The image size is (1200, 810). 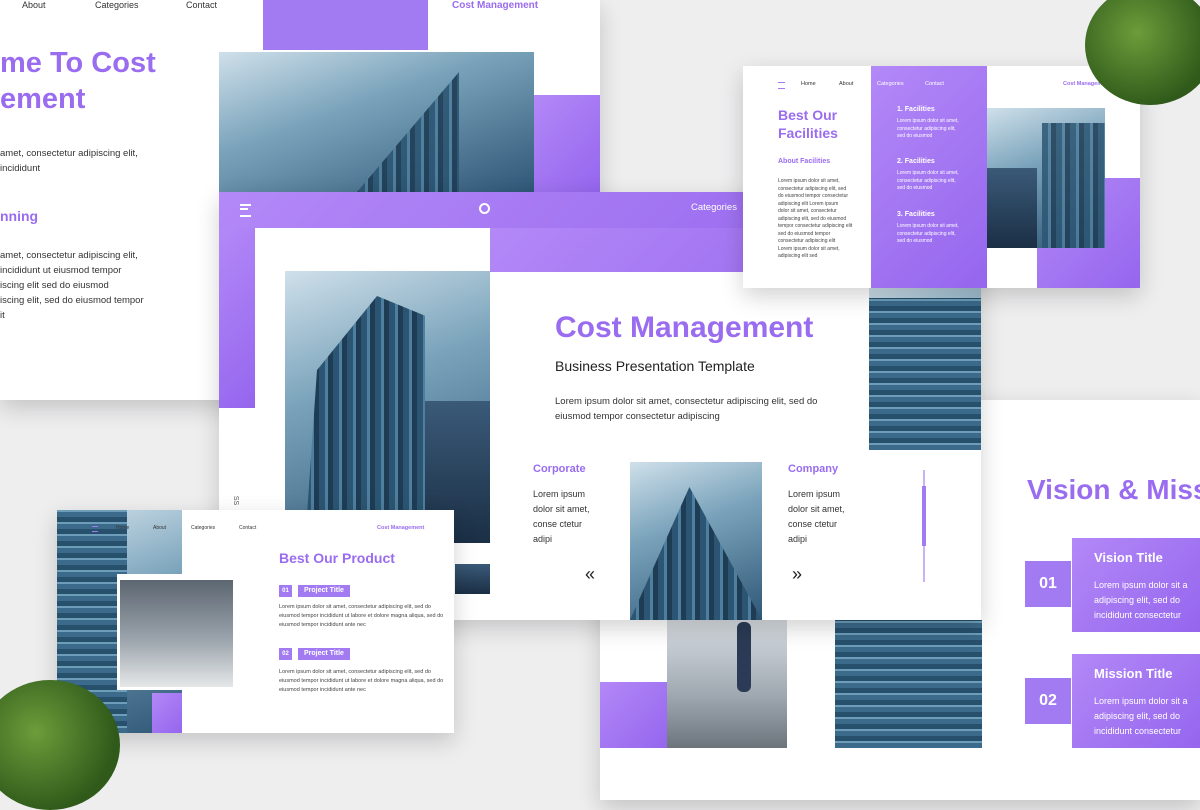 What do you see at coordinates (324, 654) in the screenshot?
I see `product-item-2-label: Project Title` at bounding box center [324, 654].